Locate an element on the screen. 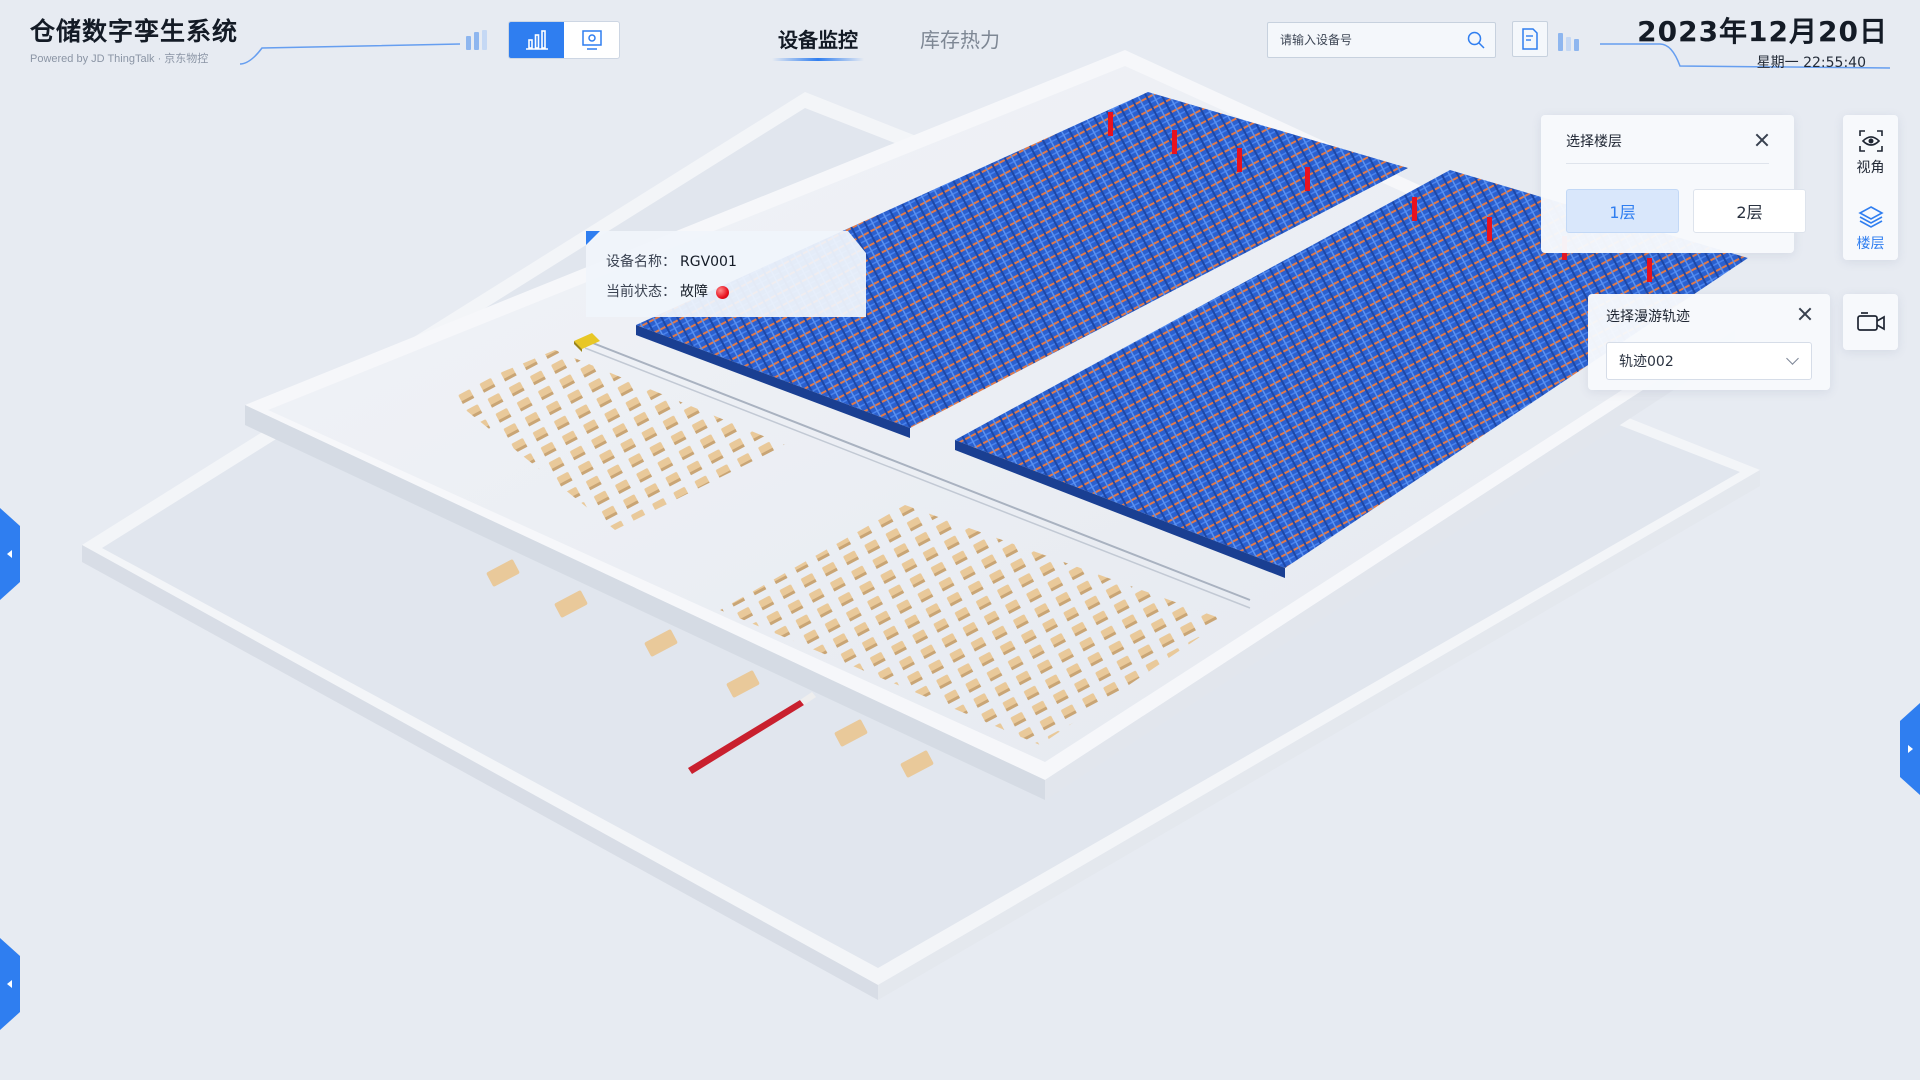  app-title: 仓储数字孪生系统 is located at coordinates (134, 31).